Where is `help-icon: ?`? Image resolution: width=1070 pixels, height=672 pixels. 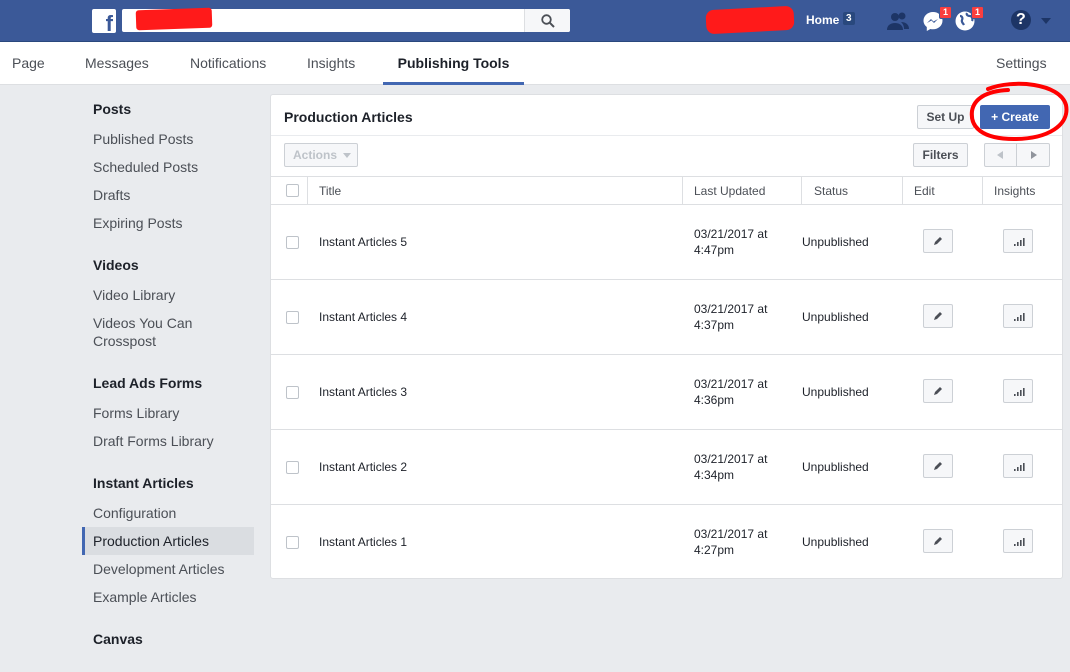 help-icon: ? is located at coordinates (1021, 20).